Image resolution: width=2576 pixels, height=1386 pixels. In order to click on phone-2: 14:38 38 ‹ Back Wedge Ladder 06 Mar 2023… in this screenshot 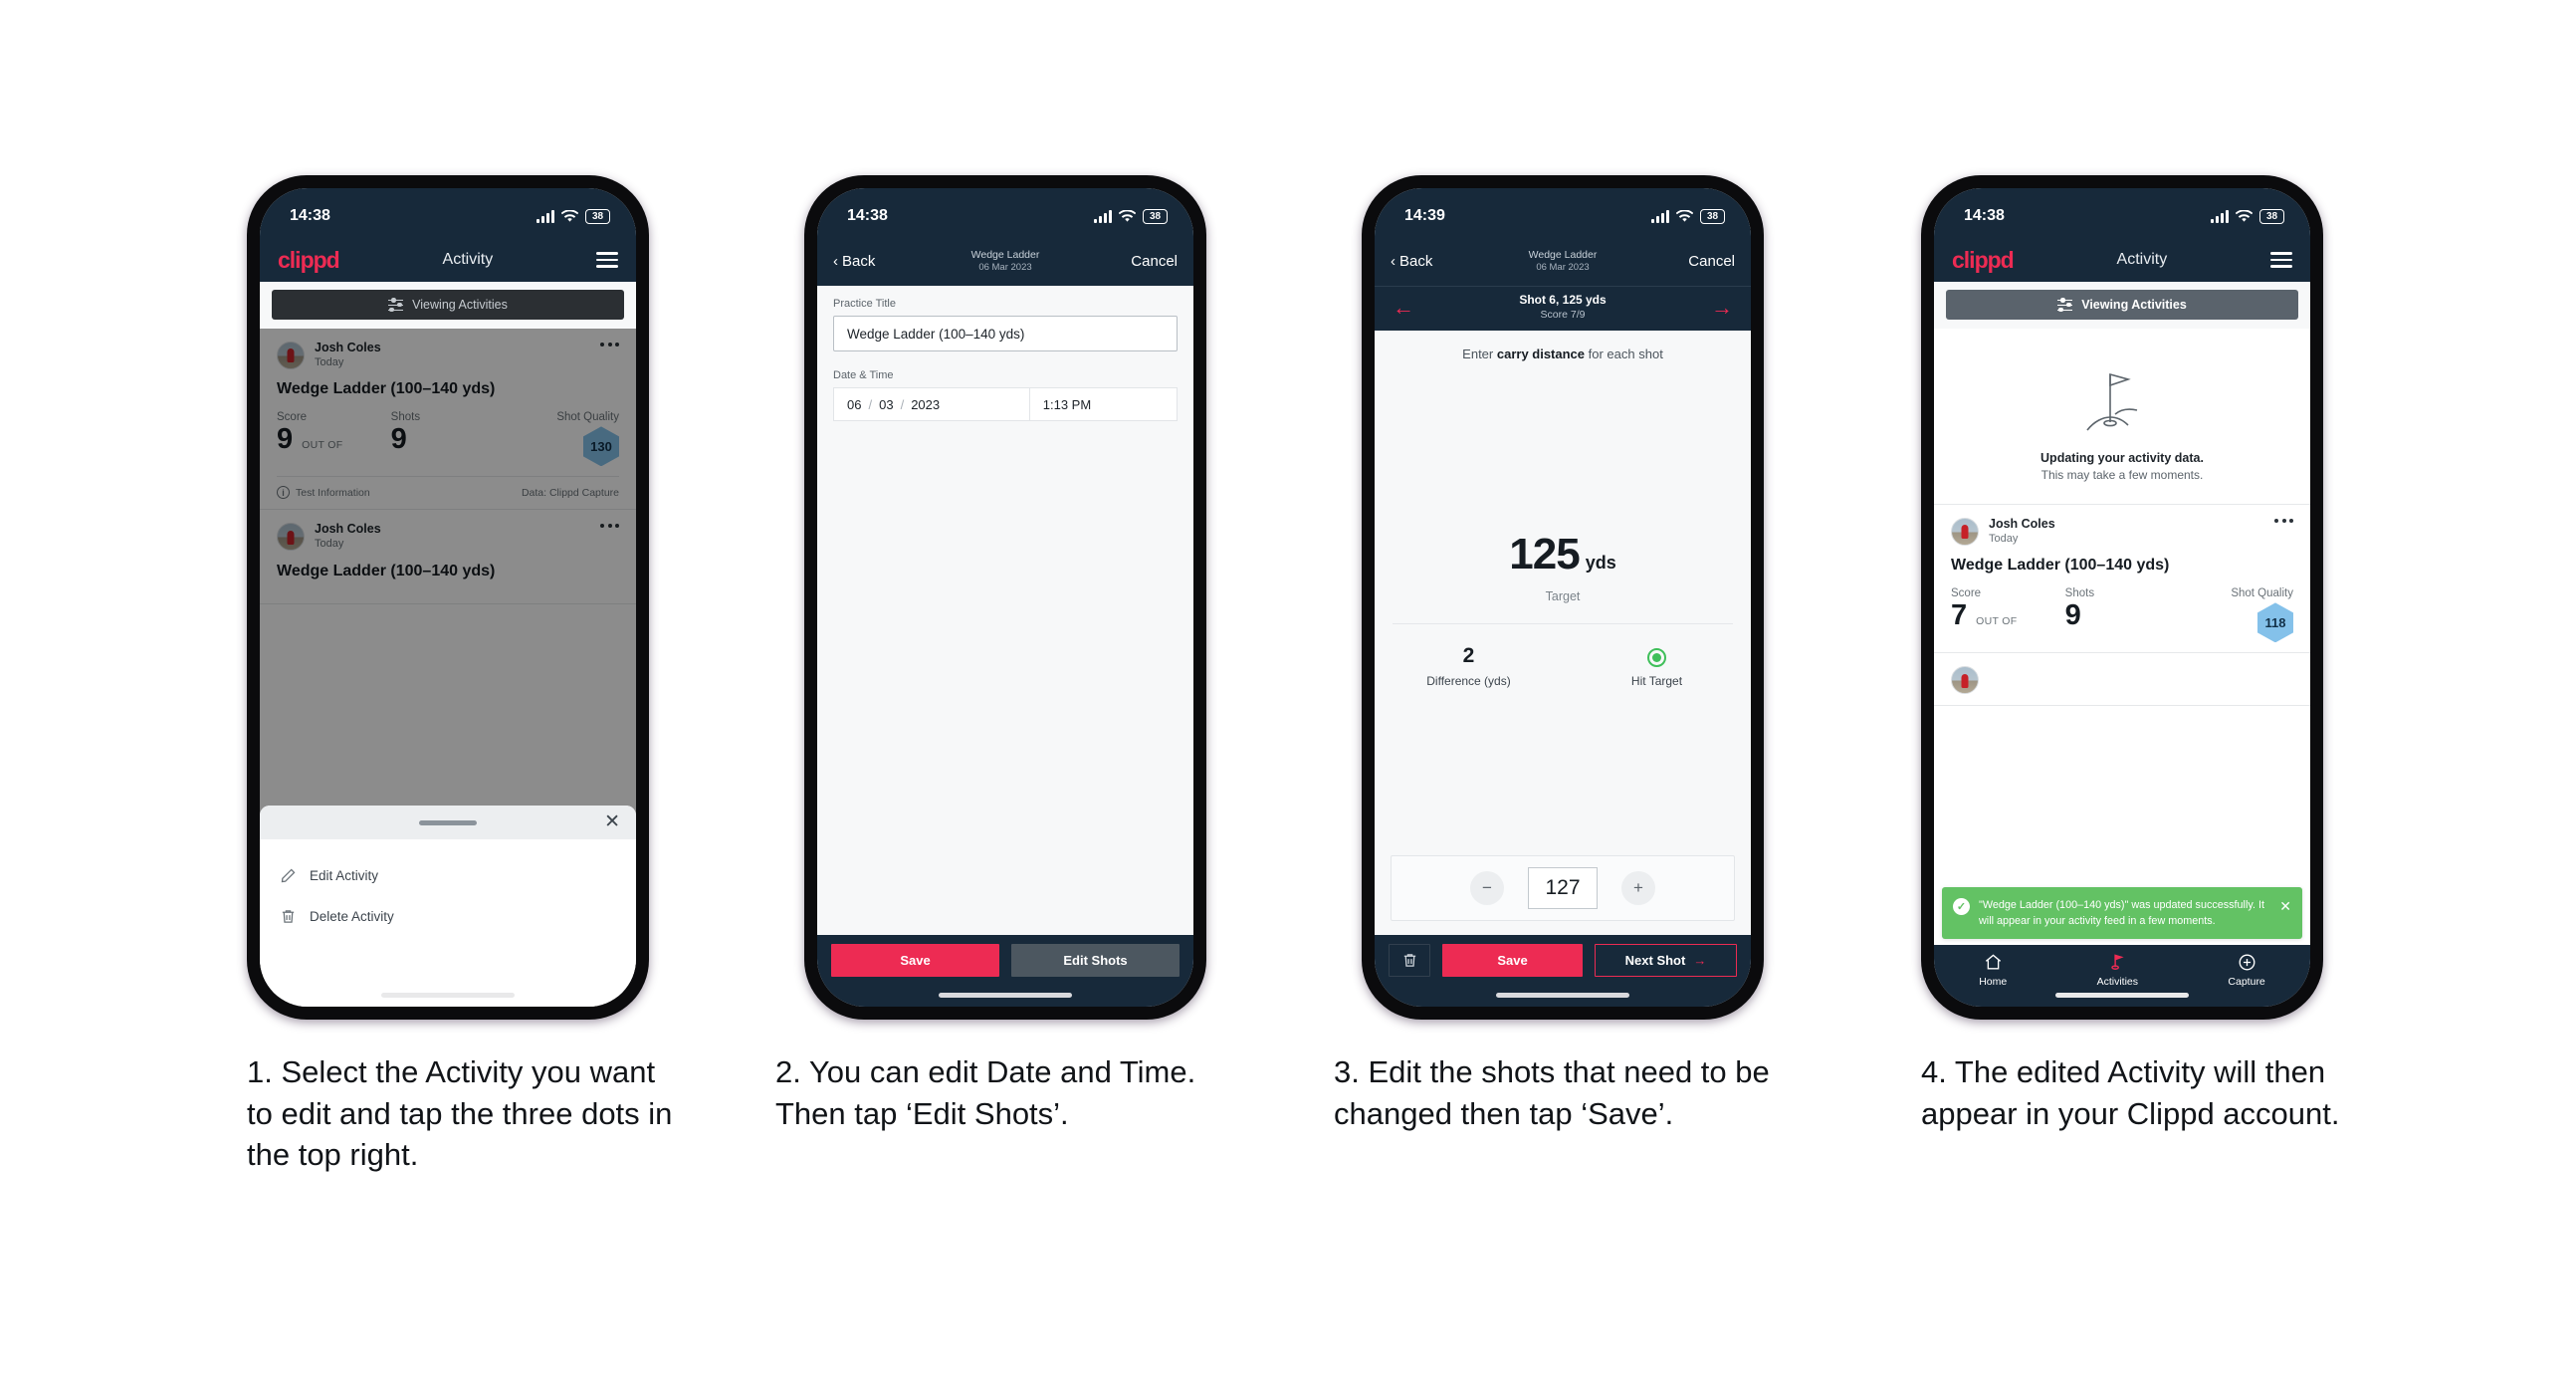, I will do `click(1005, 597)`.